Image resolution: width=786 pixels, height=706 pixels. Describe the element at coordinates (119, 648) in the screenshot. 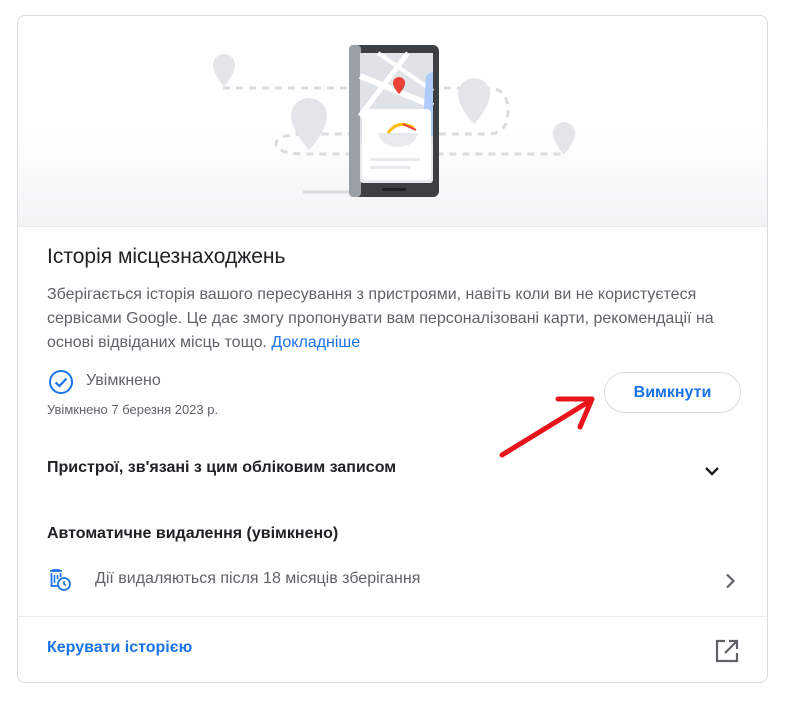

I see `manage-history-link: Керувати історією` at that location.